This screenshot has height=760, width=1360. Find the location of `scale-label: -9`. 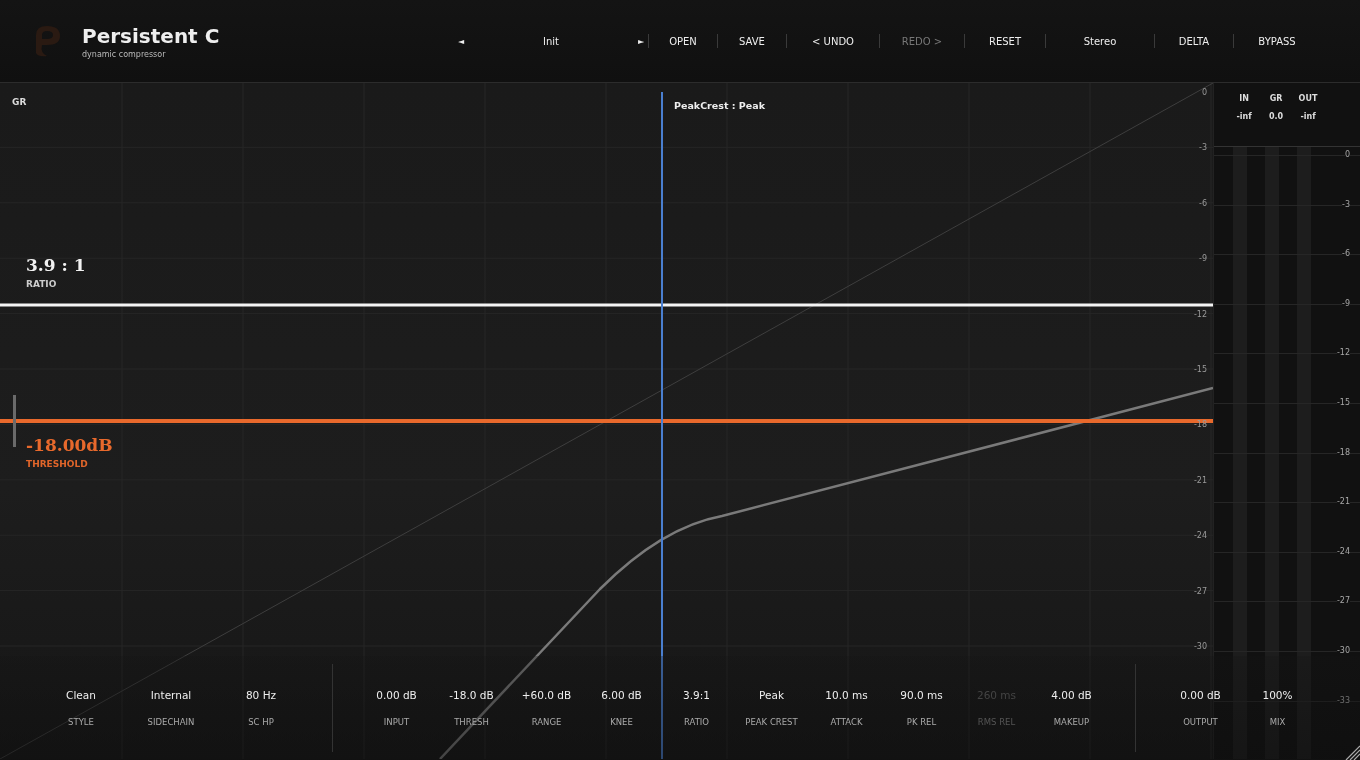

scale-label: -9 is located at coordinates (1346, 303).